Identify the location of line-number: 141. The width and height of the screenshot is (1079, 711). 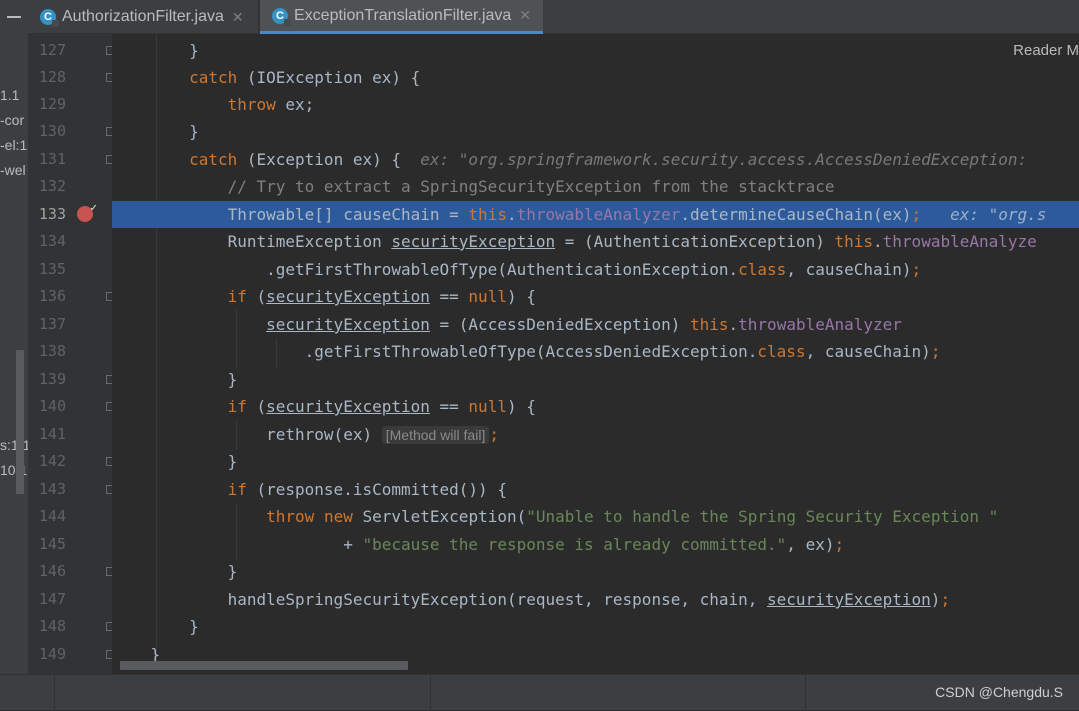
(52, 434).